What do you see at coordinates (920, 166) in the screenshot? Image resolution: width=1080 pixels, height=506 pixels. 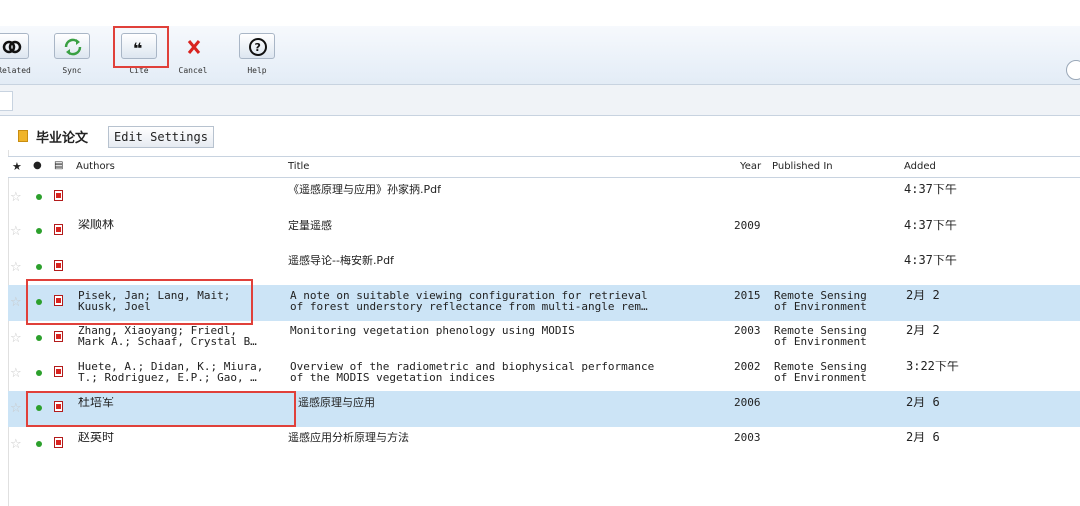 I see `added-column-header: Added` at bounding box center [920, 166].